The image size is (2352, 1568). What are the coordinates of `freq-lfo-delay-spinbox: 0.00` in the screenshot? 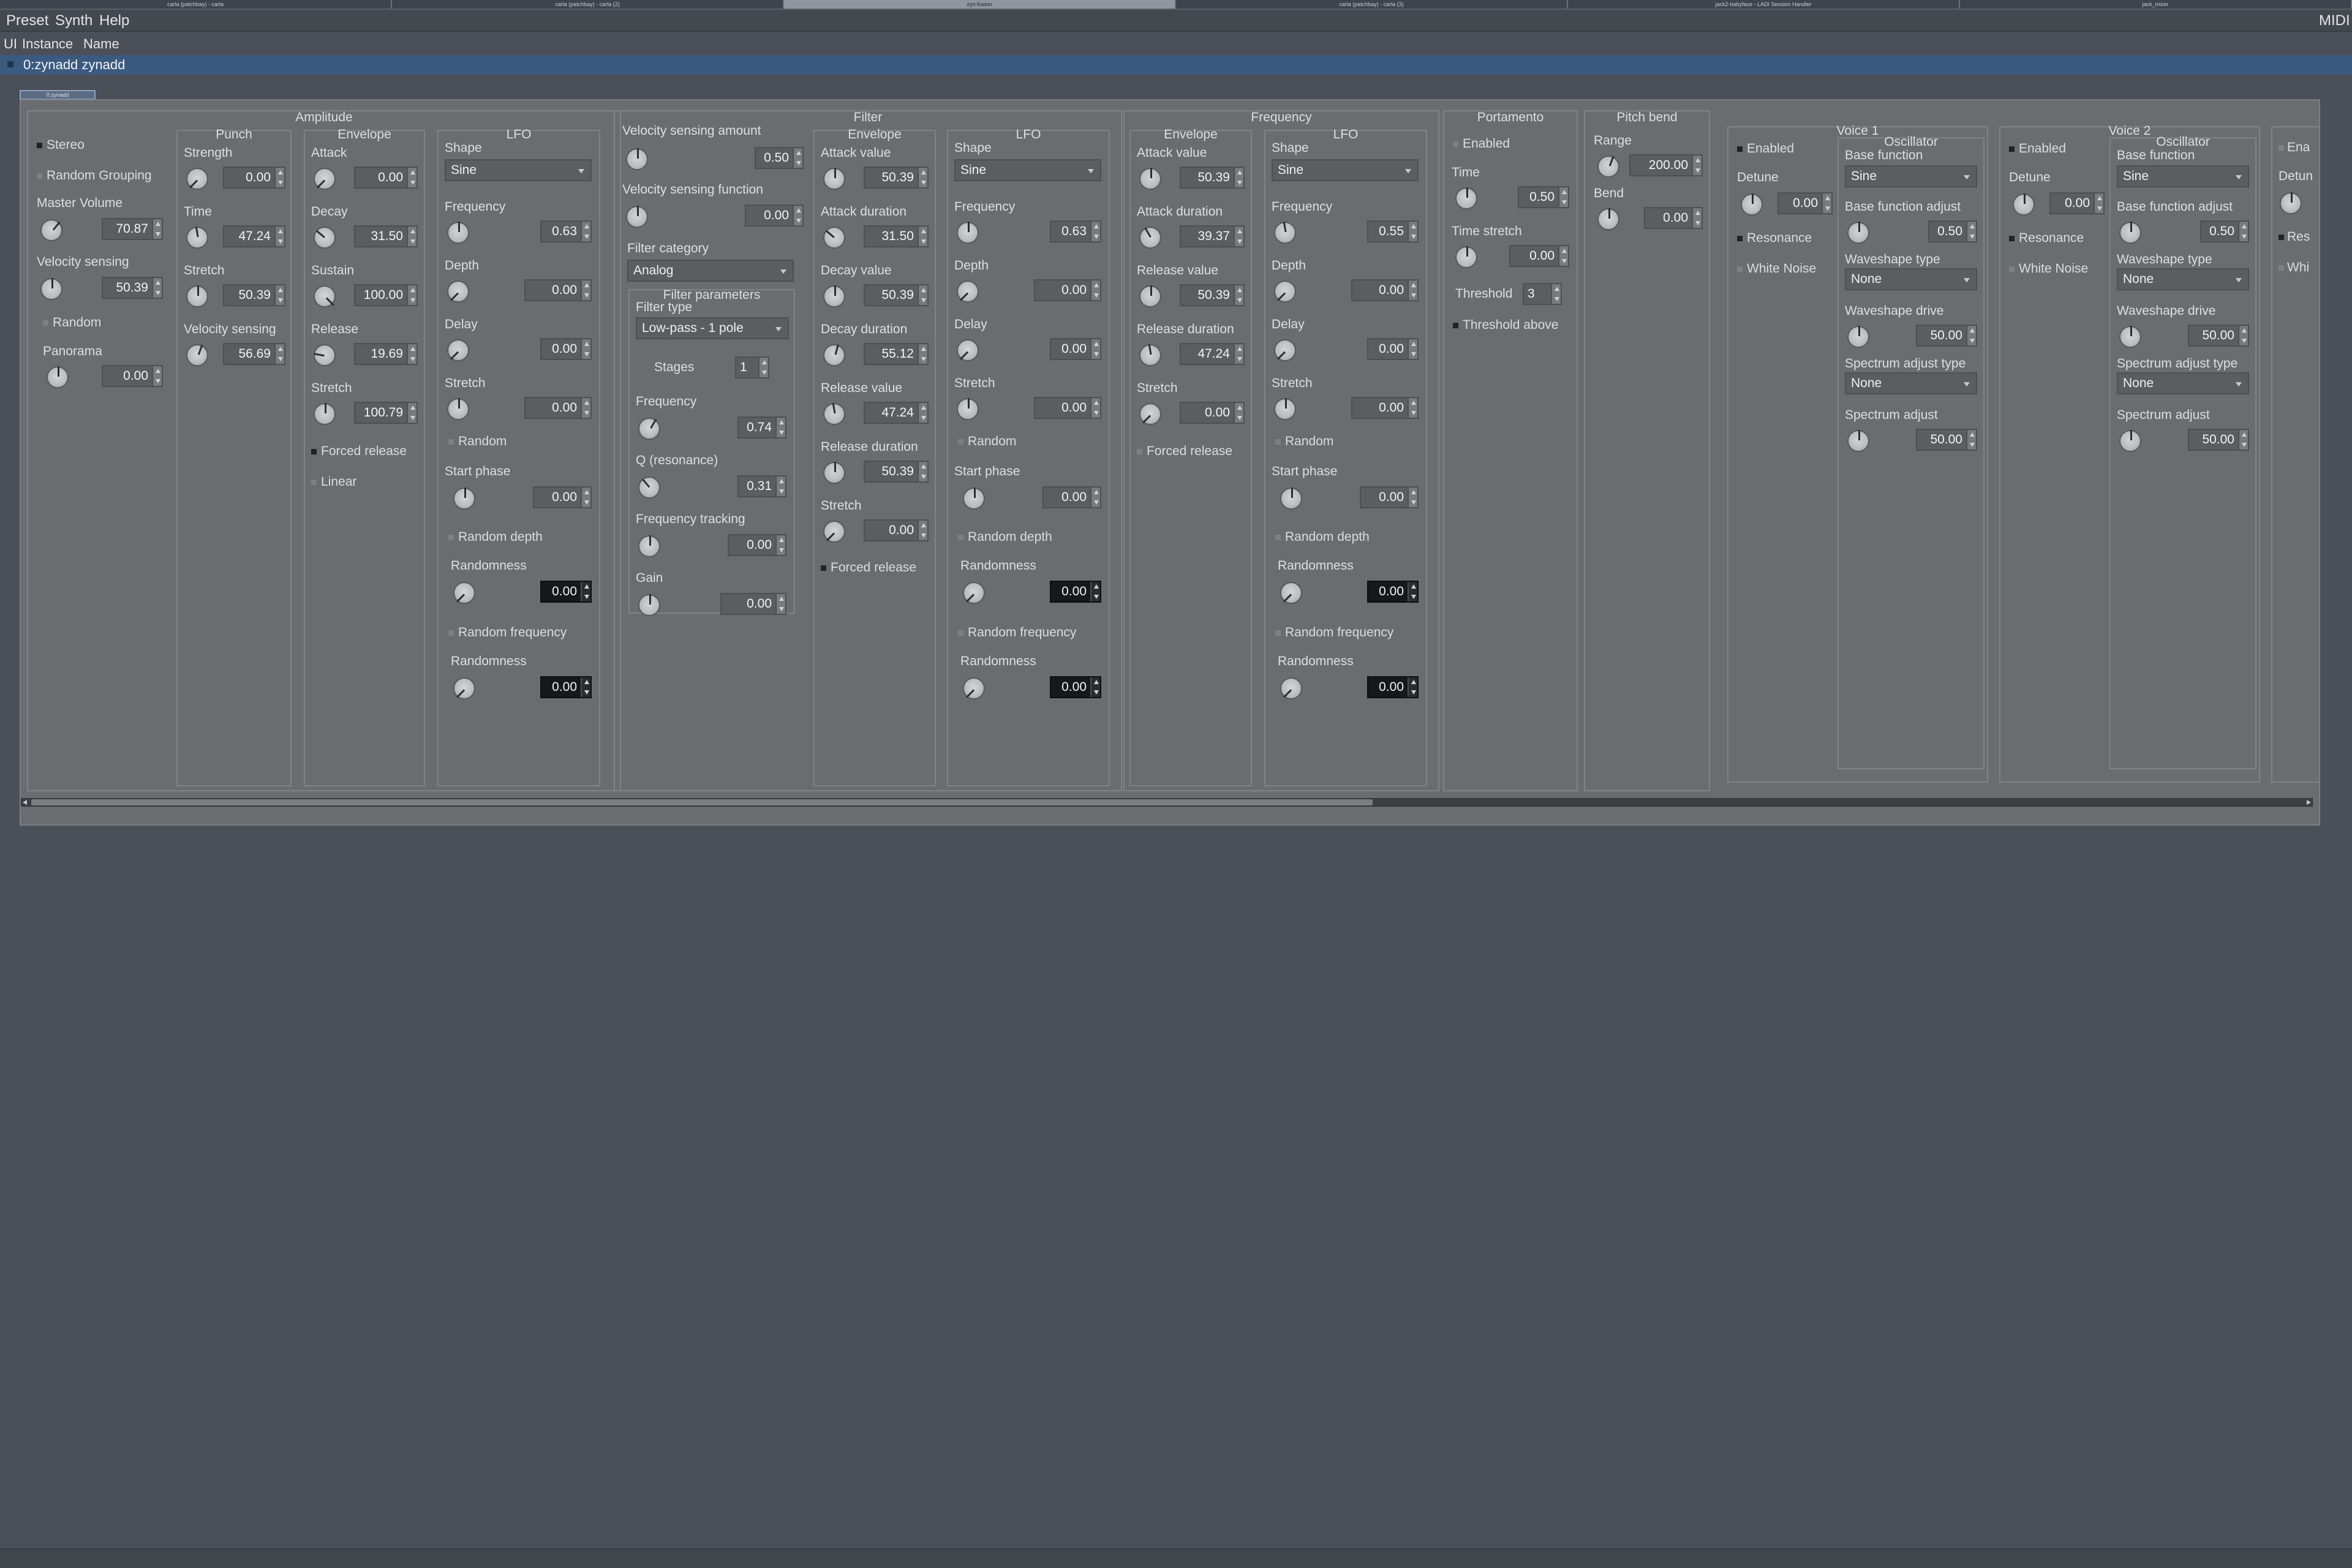 It's located at (1393, 349).